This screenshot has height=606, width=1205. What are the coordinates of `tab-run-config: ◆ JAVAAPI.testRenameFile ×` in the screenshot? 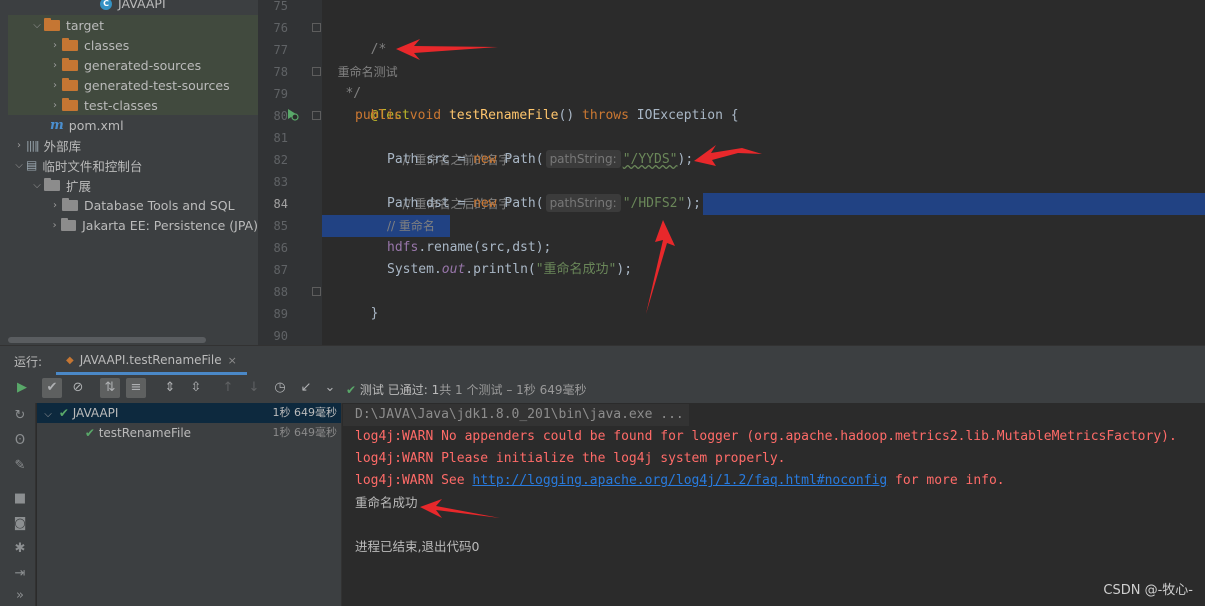 It's located at (151, 361).